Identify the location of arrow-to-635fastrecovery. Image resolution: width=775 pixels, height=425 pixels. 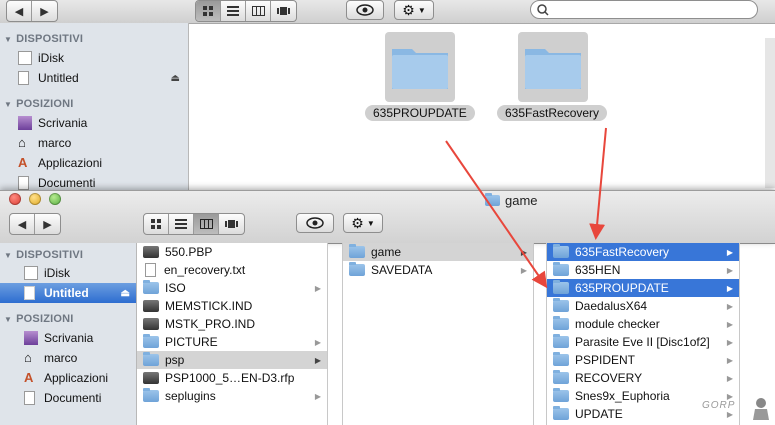
(598, 183).